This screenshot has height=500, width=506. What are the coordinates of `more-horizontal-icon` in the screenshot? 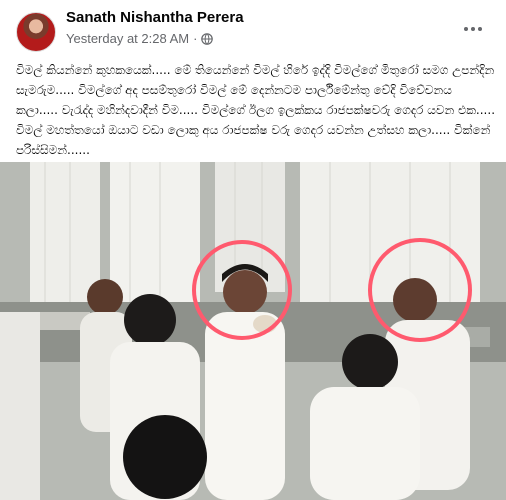 It's located at (466, 29).